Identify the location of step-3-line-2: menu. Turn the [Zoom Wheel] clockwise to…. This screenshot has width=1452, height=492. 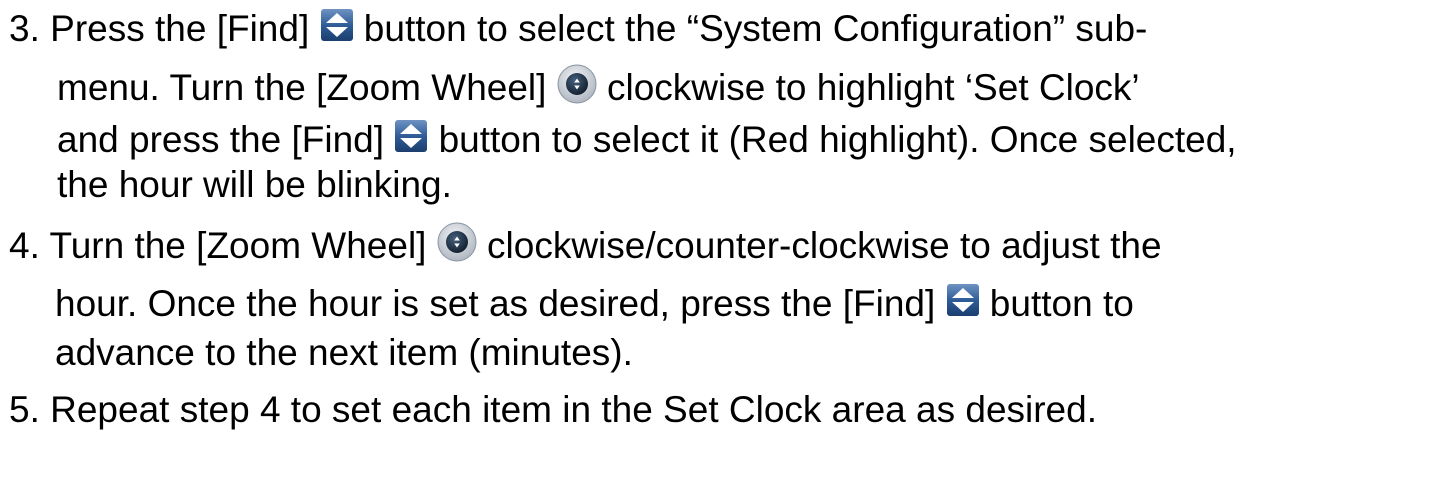
(598, 90).